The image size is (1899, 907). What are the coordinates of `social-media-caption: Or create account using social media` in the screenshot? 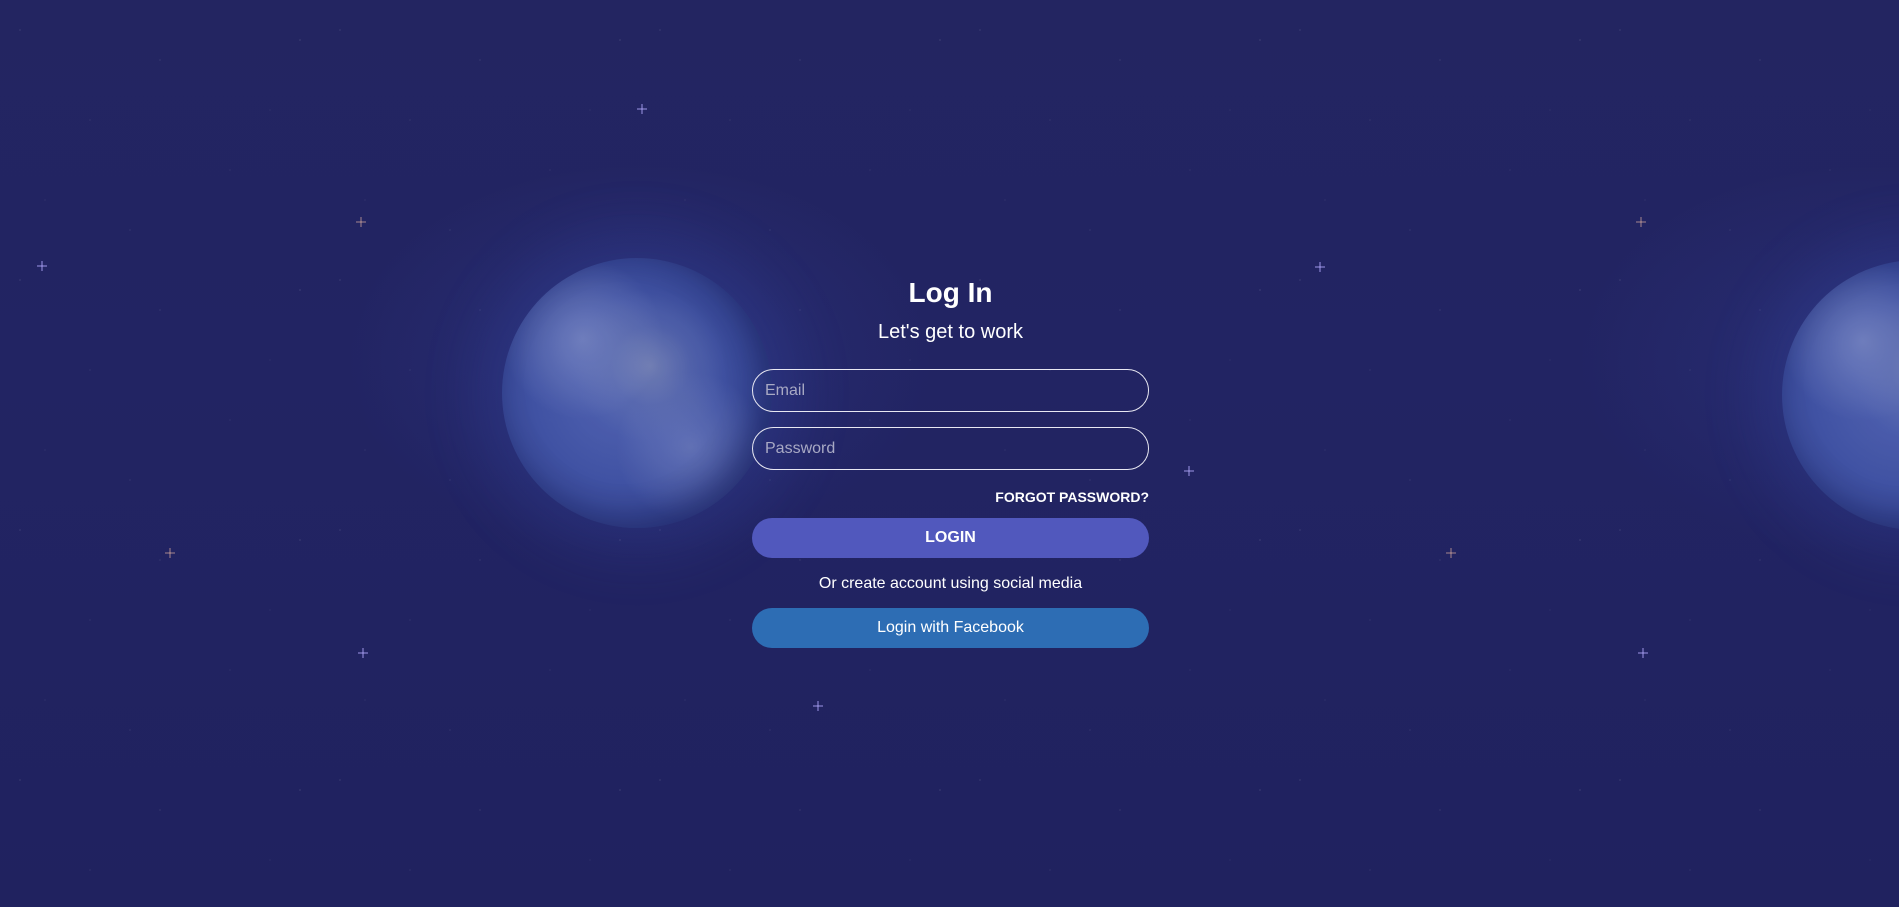 It's located at (950, 583).